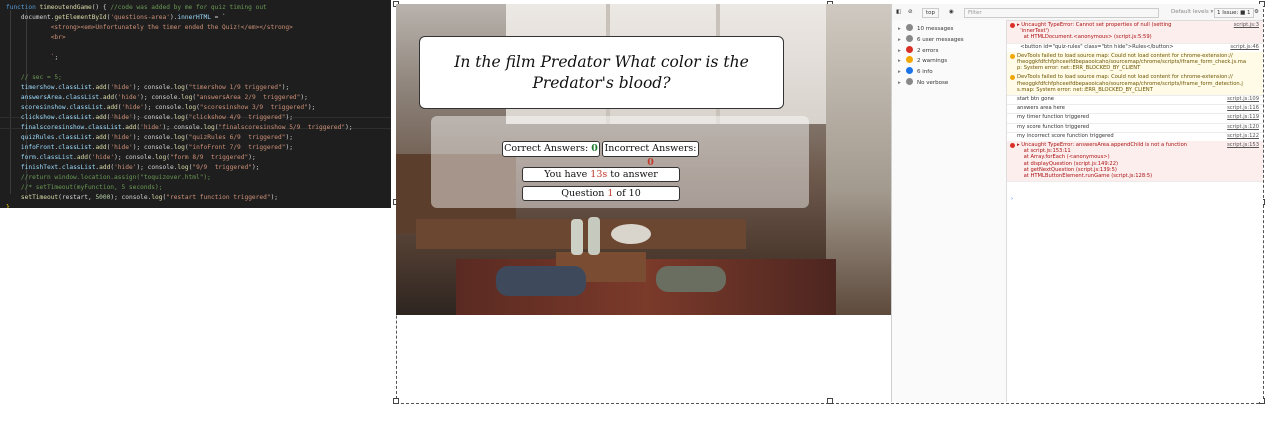  What do you see at coordinates (1256, 12) in the screenshot?
I see `settings-gear-icon: ⚙` at bounding box center [1256, 12].